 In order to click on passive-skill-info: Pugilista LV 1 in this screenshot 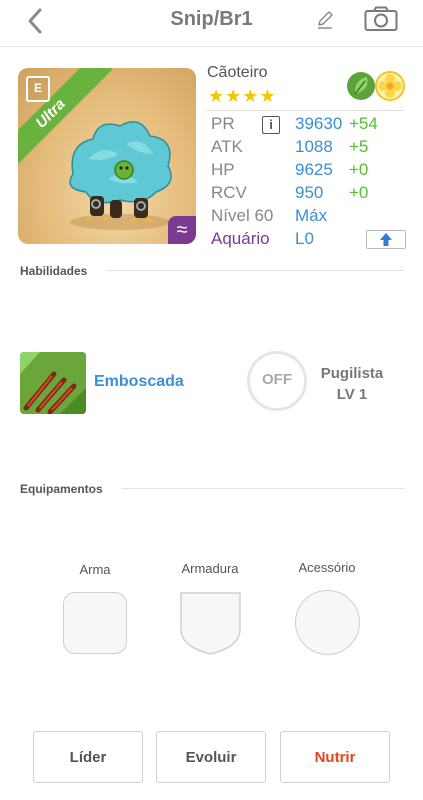, I will do `click(352, 384)`.